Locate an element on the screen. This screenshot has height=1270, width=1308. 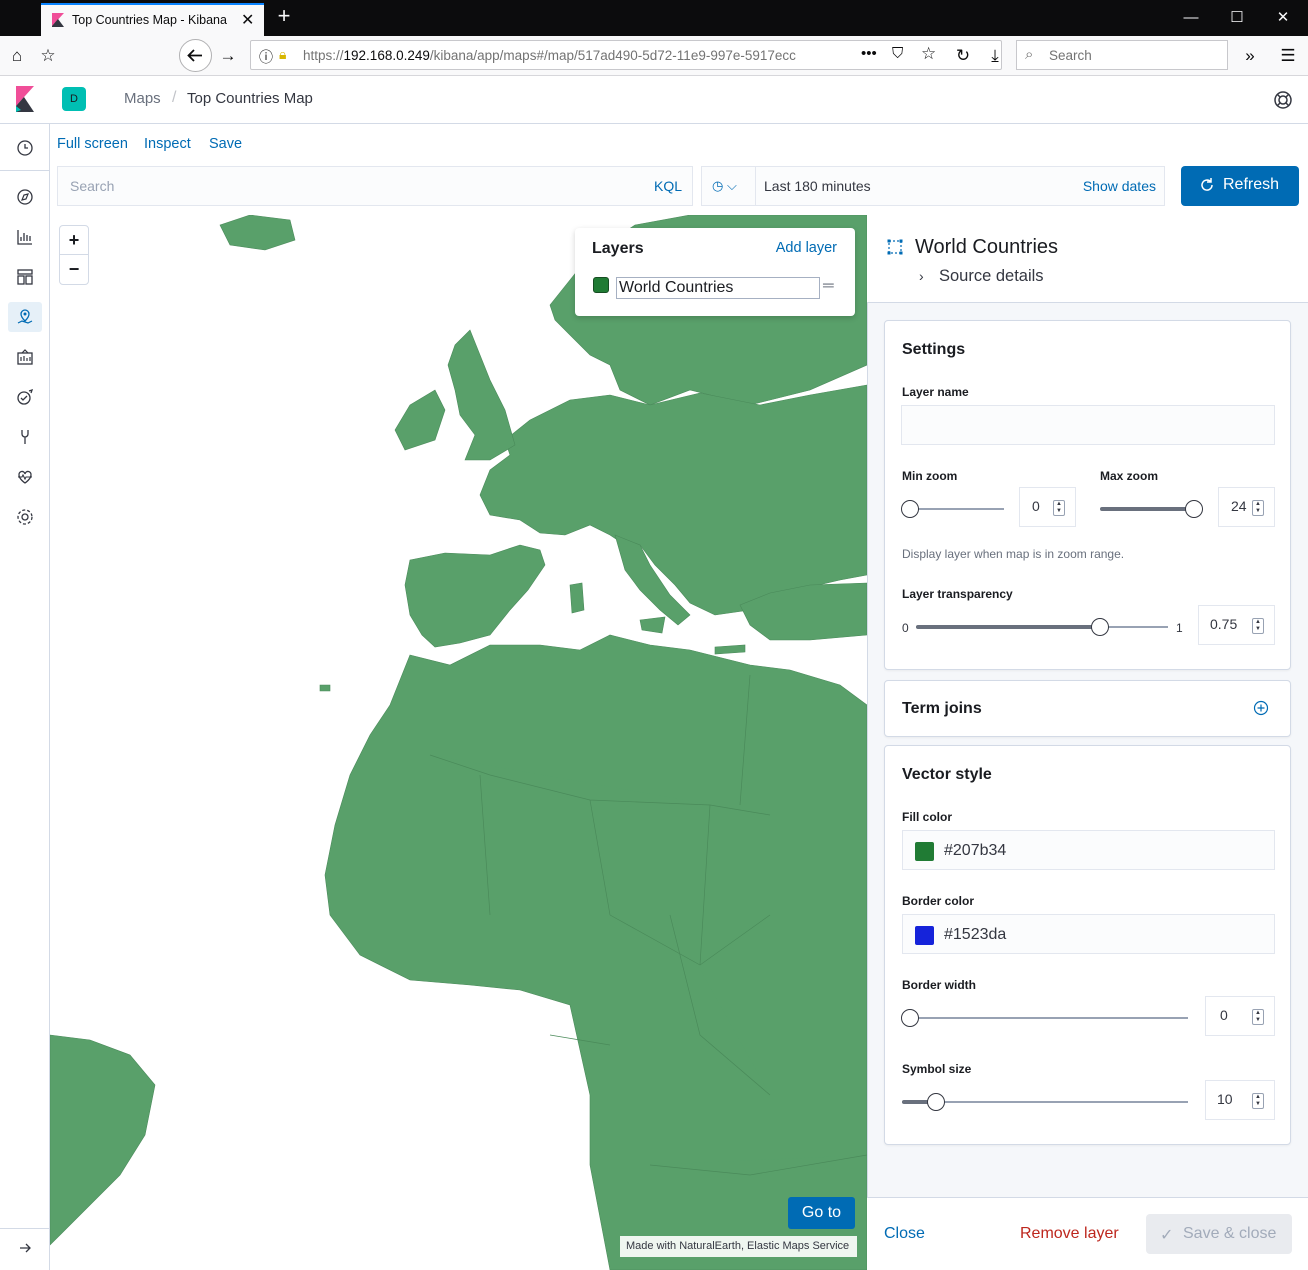
add-join-plus-icon is located at coordinates (1261, 708).